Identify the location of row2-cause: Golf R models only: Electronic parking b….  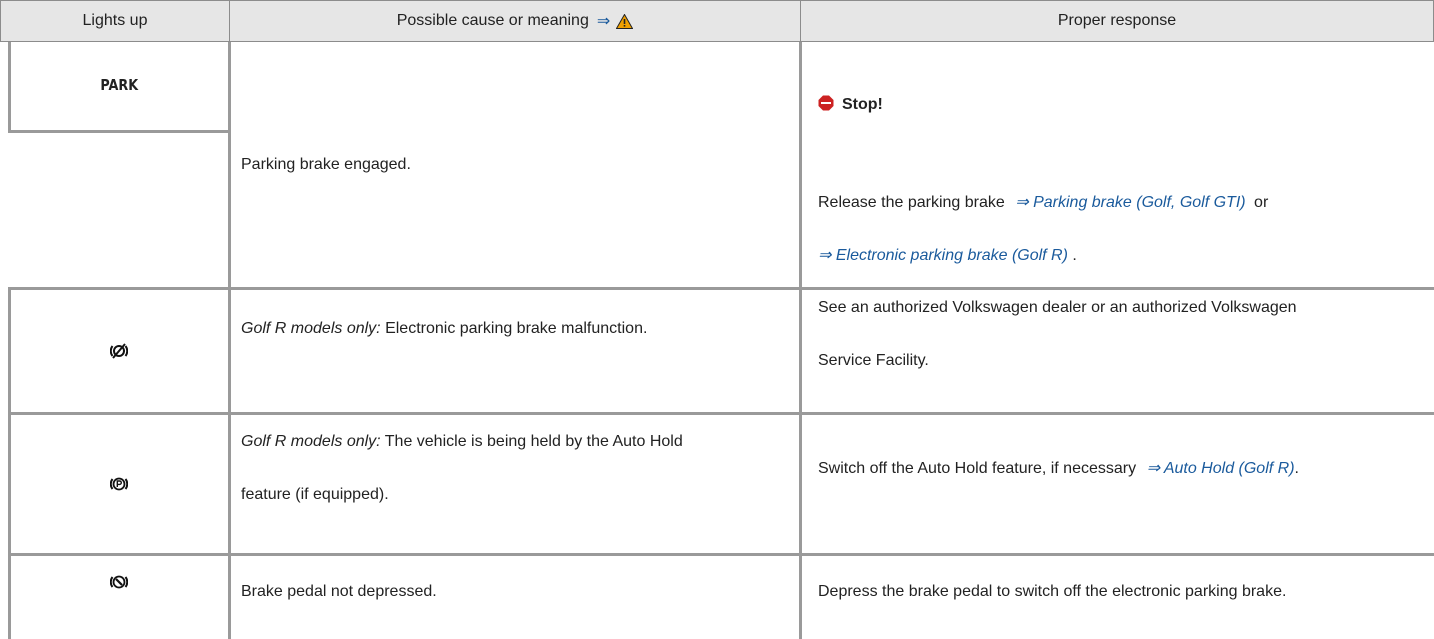
(444, 329).